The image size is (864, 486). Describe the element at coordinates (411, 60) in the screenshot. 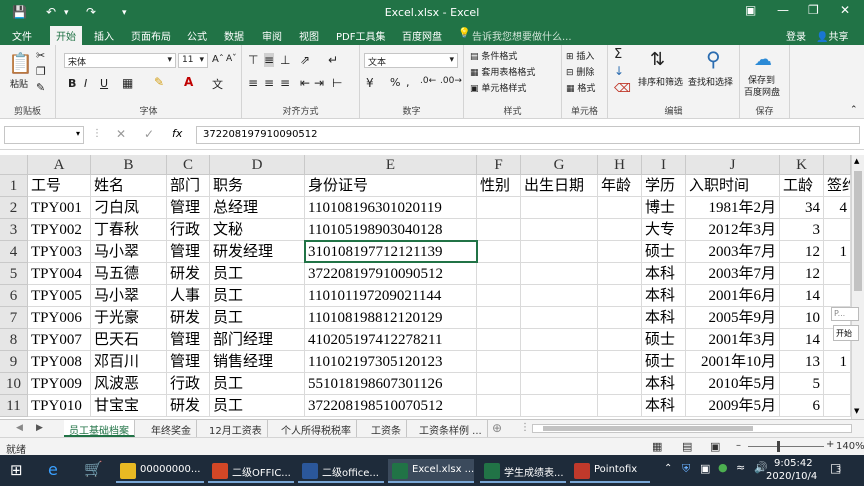

I see `number-format-select: 文本 ▾` at that location.